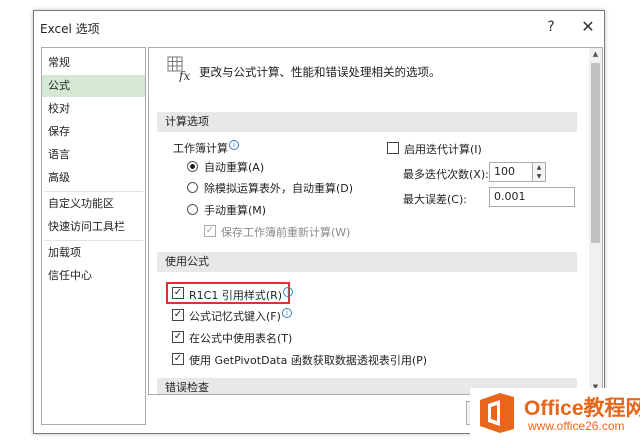  What do you see at coordinates (234, 167) in the screenshot?
I see `radio-automatic-label: 自动重算(A)` at bounding box center [234, 167].